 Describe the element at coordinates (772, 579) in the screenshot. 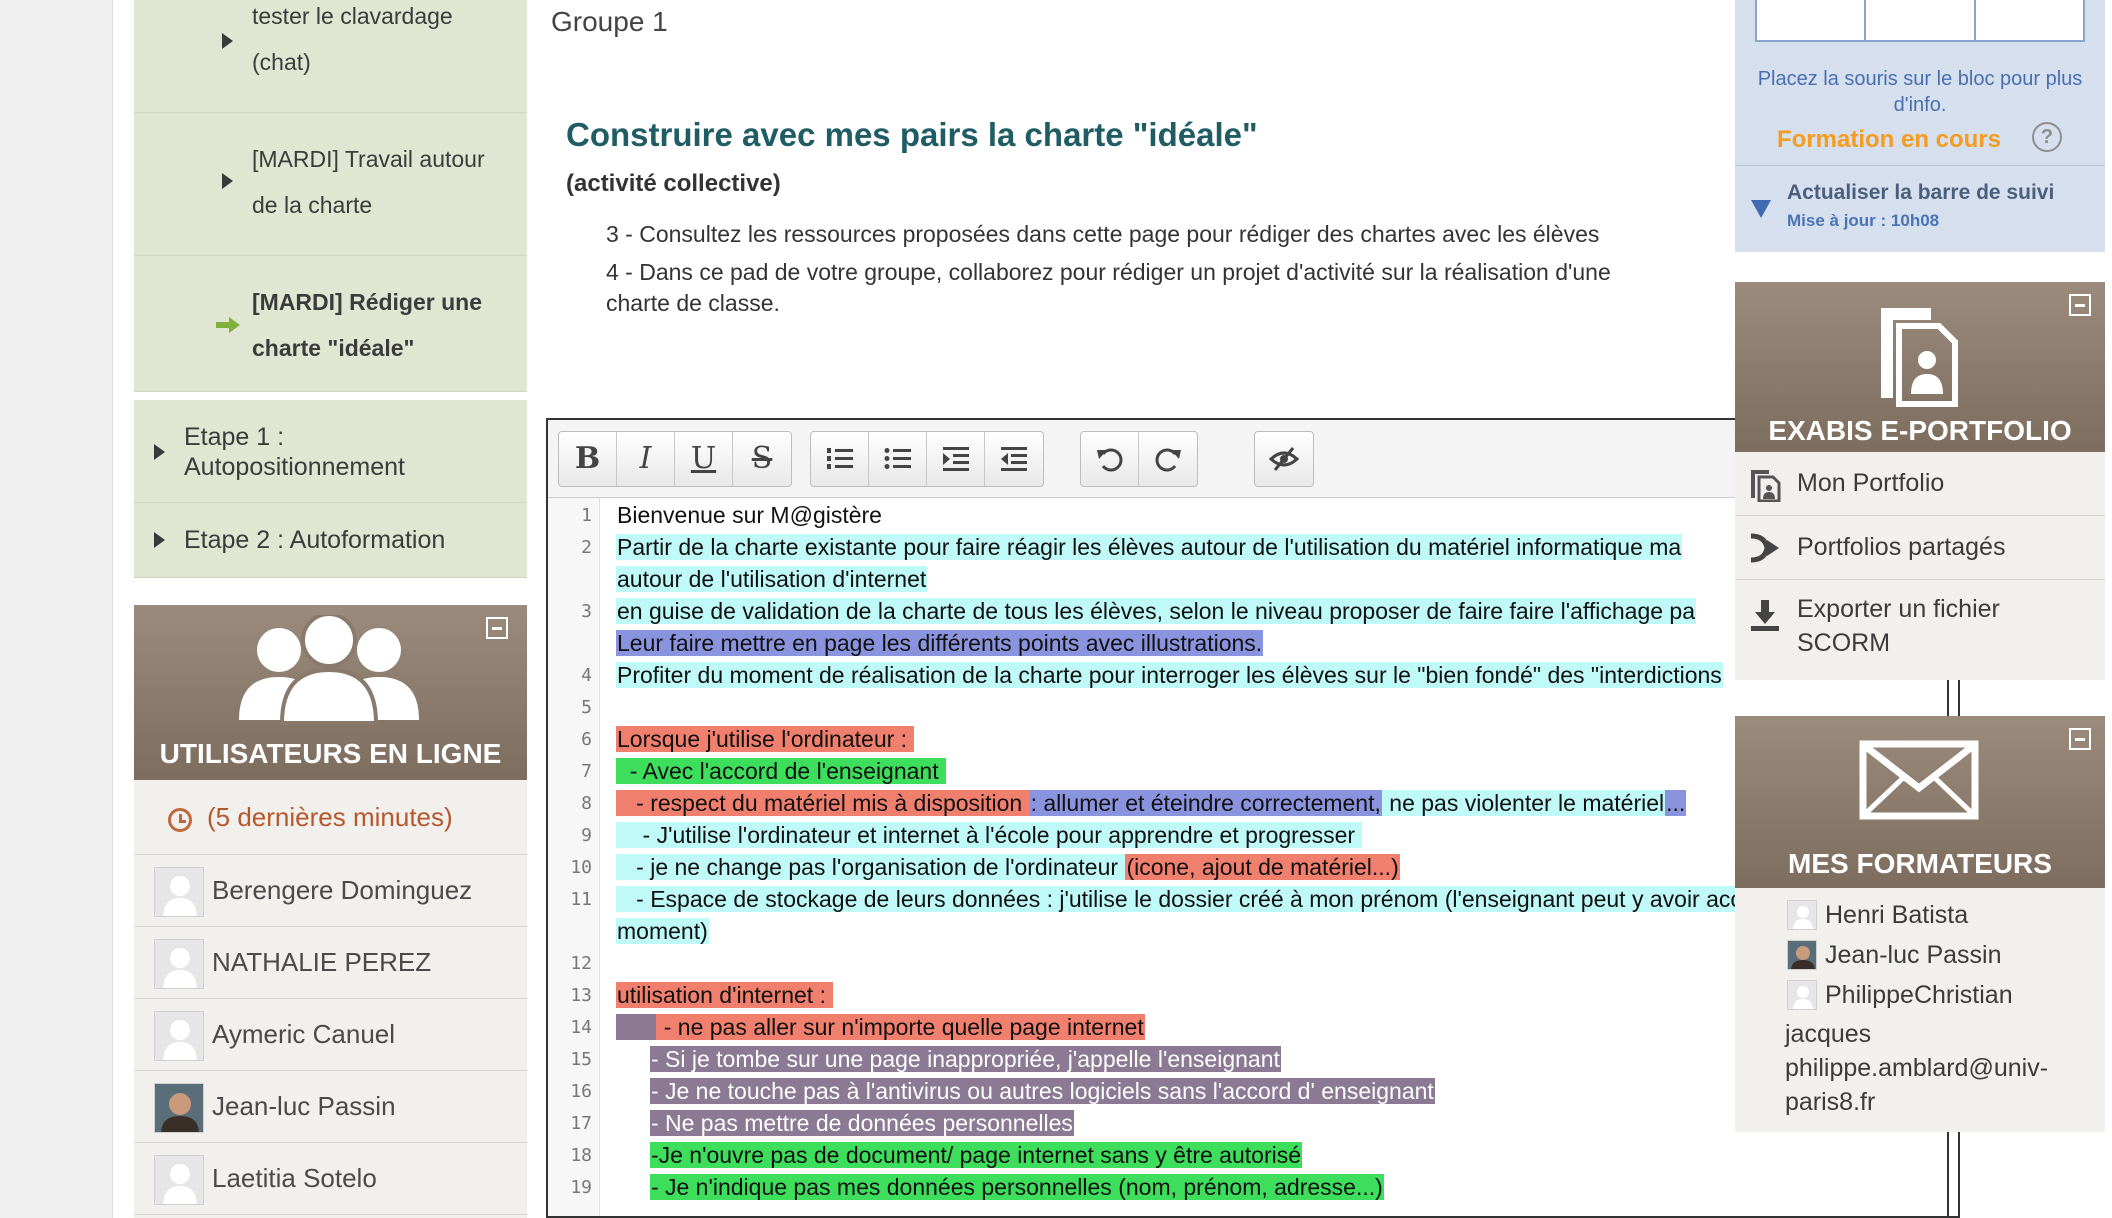

I see `pad-line: autour de l'utilisation d'internet` at that location.